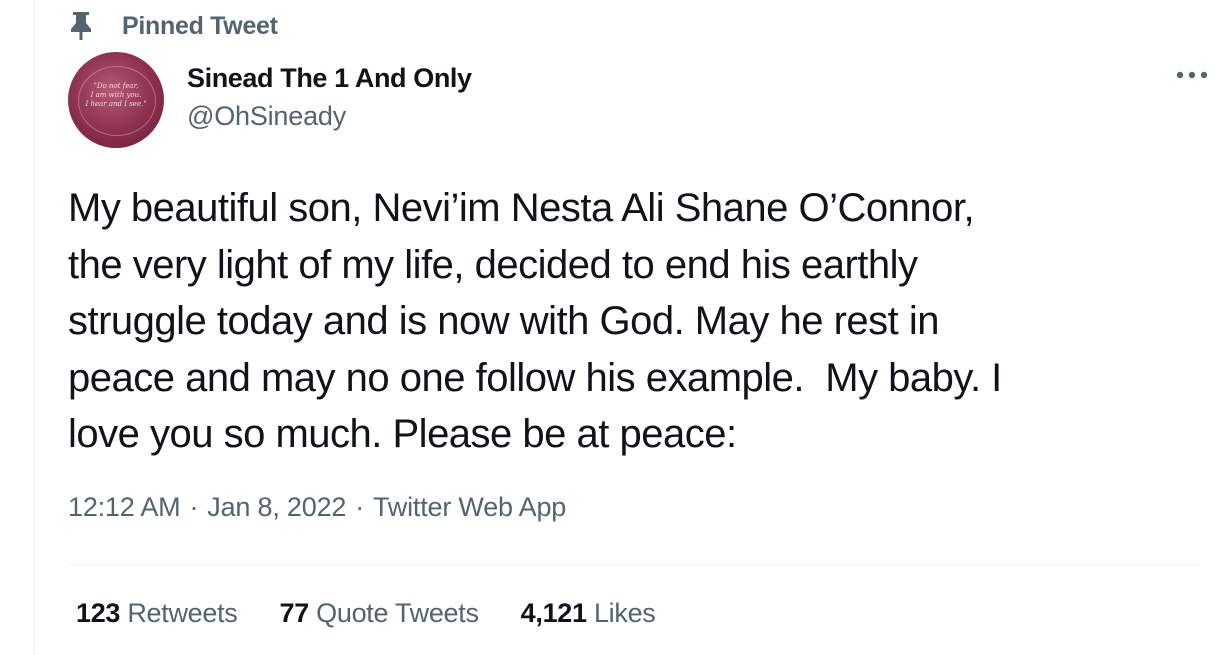 This screenshot has height=655, width=1216. What do you see at coordinates (624, 613) in the screenshot?
I see `likes-label: Likes` at bounding box center [624, 613].